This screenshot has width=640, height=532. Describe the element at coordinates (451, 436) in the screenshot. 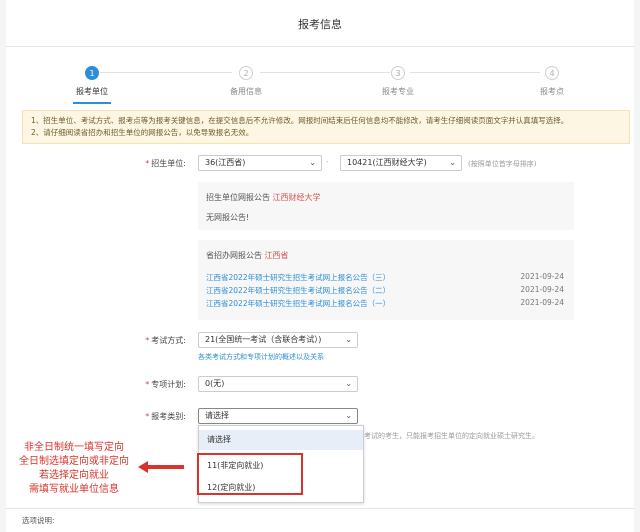

I see `category-hint: 考试的考生，只能报考招生单位的定向就业硕士研究生。` at that location.